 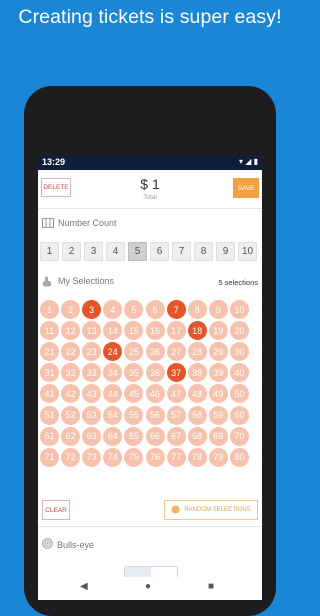 What do you see at coordinates (71, 457) in the screenshot?
I see `number-ball: 72` at bounding box center [71, 457].